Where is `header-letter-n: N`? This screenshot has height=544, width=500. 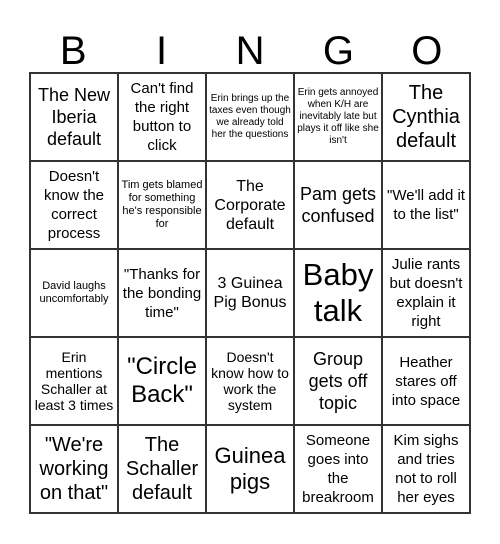 header-letter-n: N is located at coordinates (250, 51).